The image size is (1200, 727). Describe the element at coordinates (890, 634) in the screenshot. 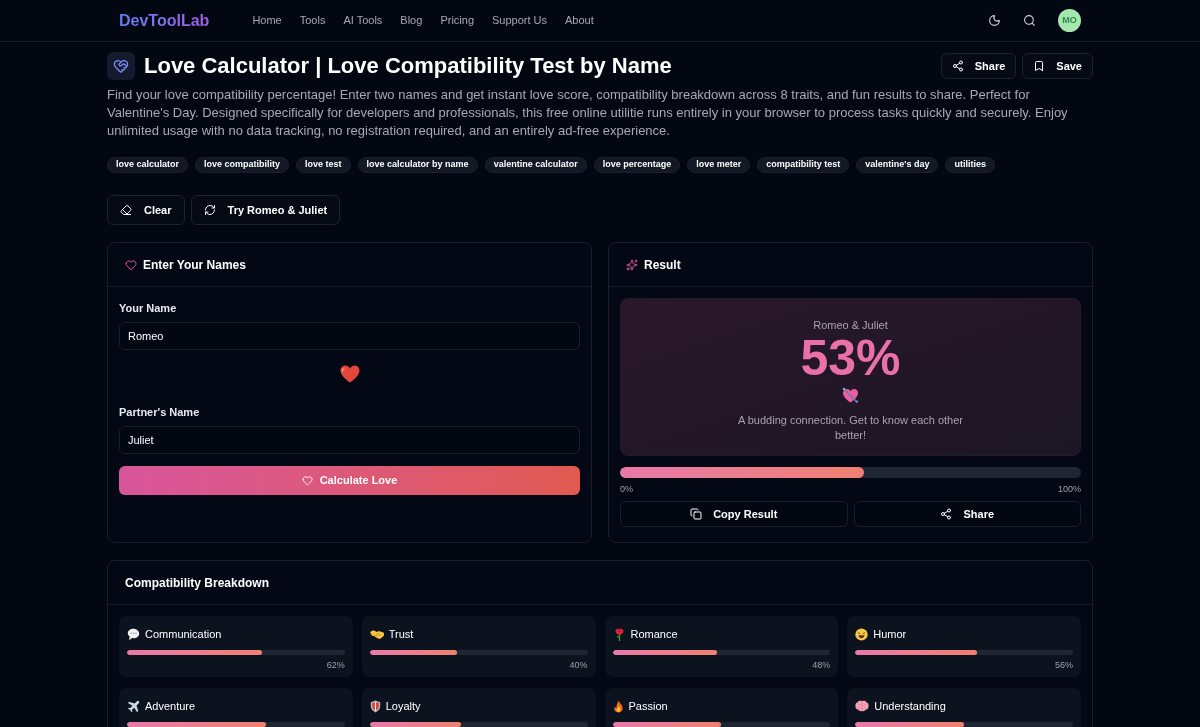

I see `trait-name: Humor` at that location.